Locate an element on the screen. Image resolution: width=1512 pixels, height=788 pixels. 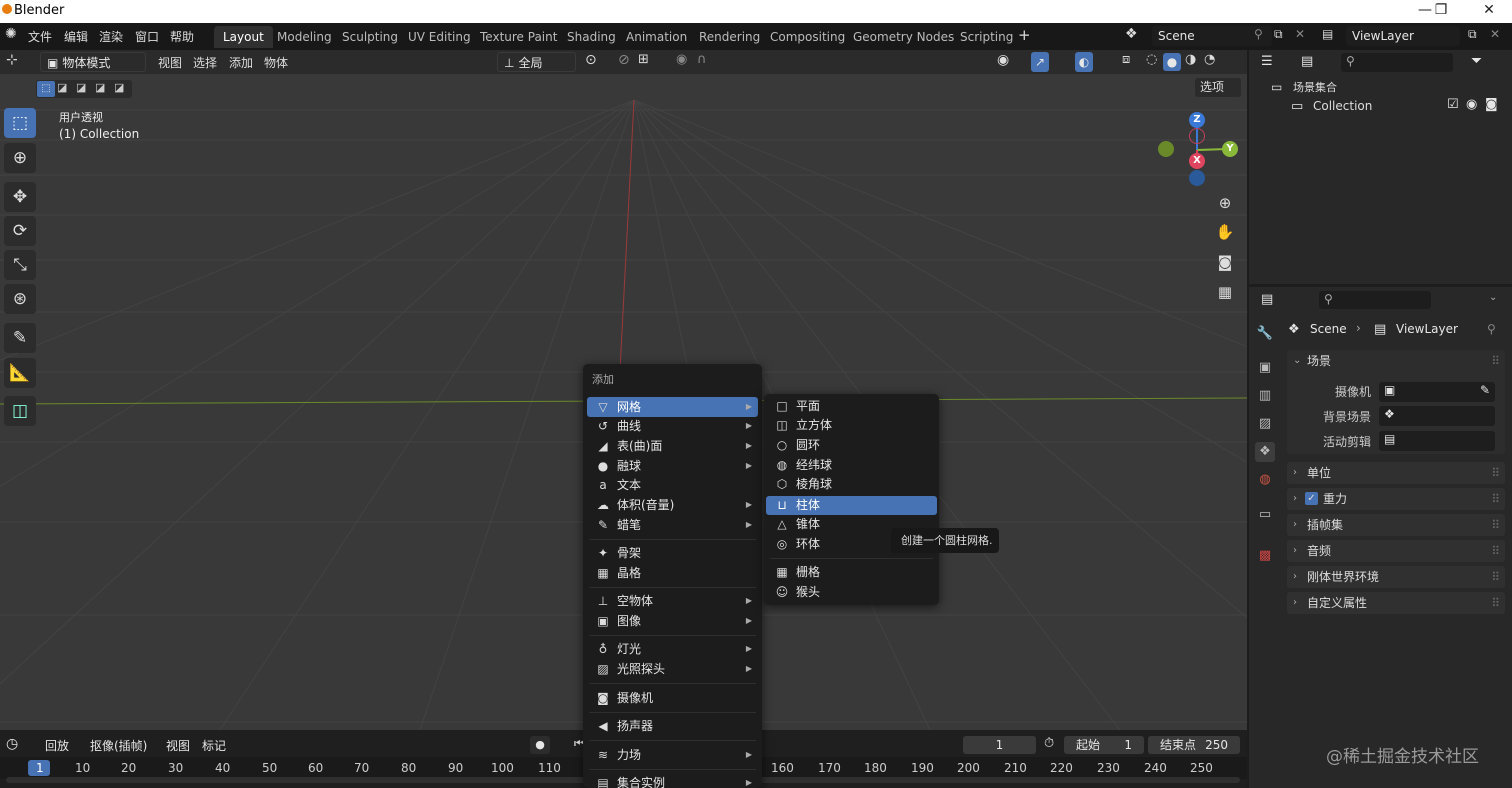
end-frame-field: 结束点 250 is located at coordinates (1194, 745).